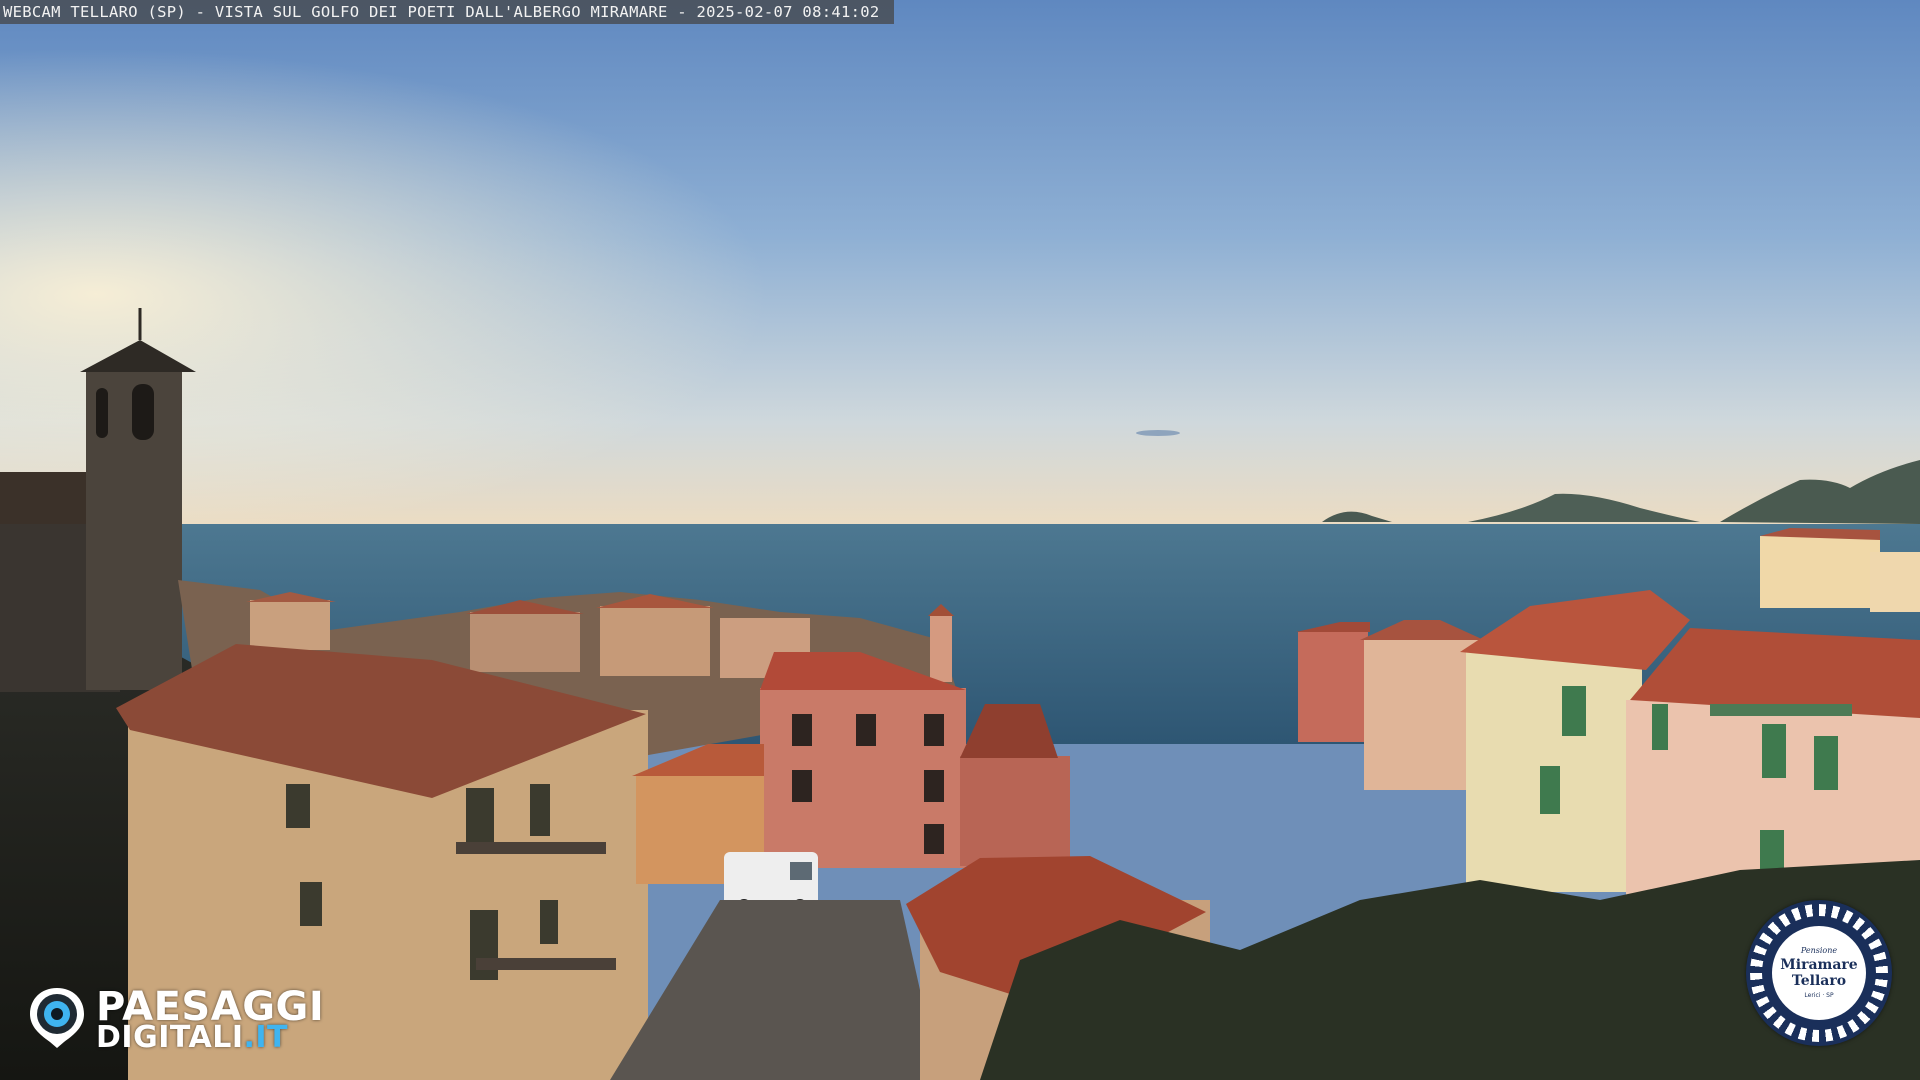  What do you see at coordinates (1423, 715) in the screenshot?
I see `peach-house` at bounding box center [1423, 715].